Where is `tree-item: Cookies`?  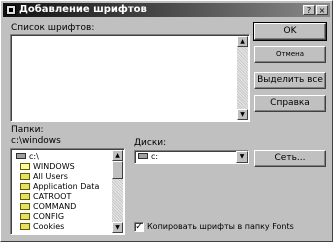
tree-item: Cookies is located at coordinates (42, 226).